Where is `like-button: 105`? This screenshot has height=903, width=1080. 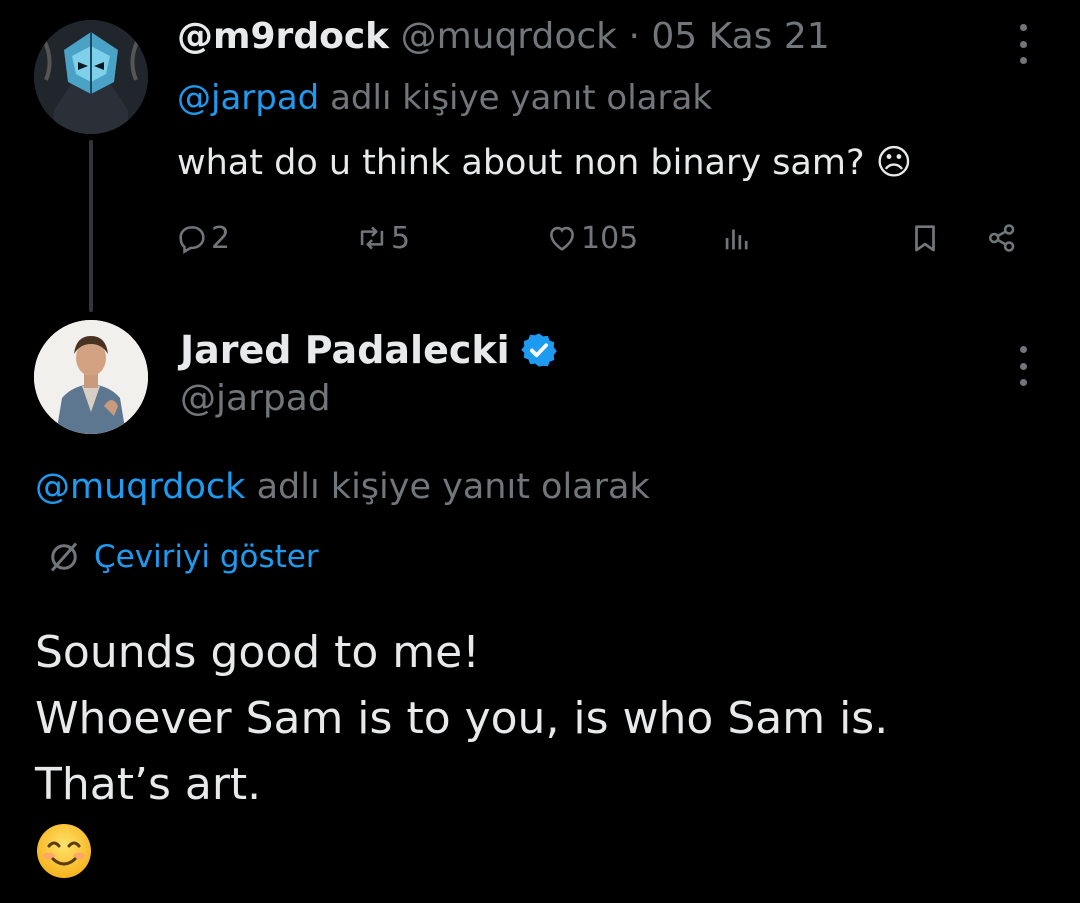
like-button: 105 is located at coordinates (591, 238).